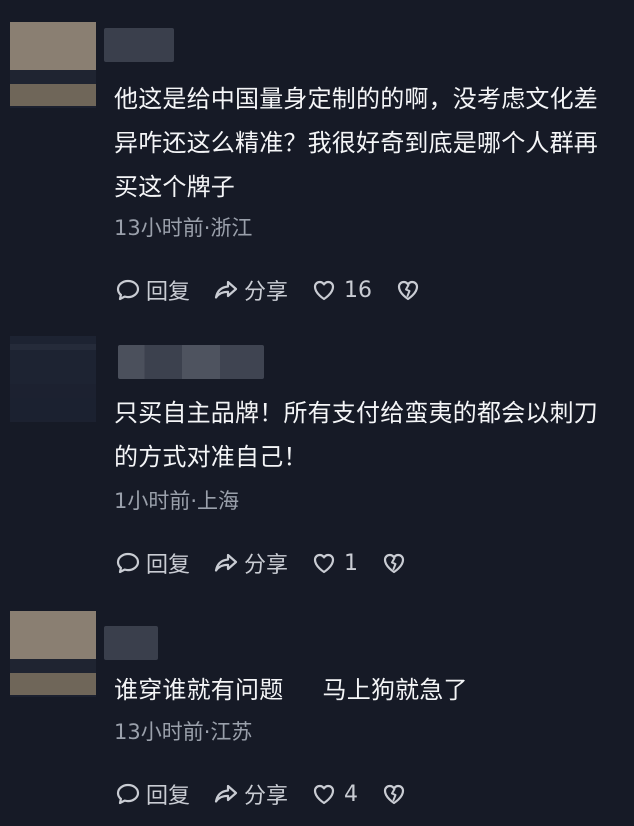  I want to click on comment-actions: 回复 分享 4, so click(274, 794).